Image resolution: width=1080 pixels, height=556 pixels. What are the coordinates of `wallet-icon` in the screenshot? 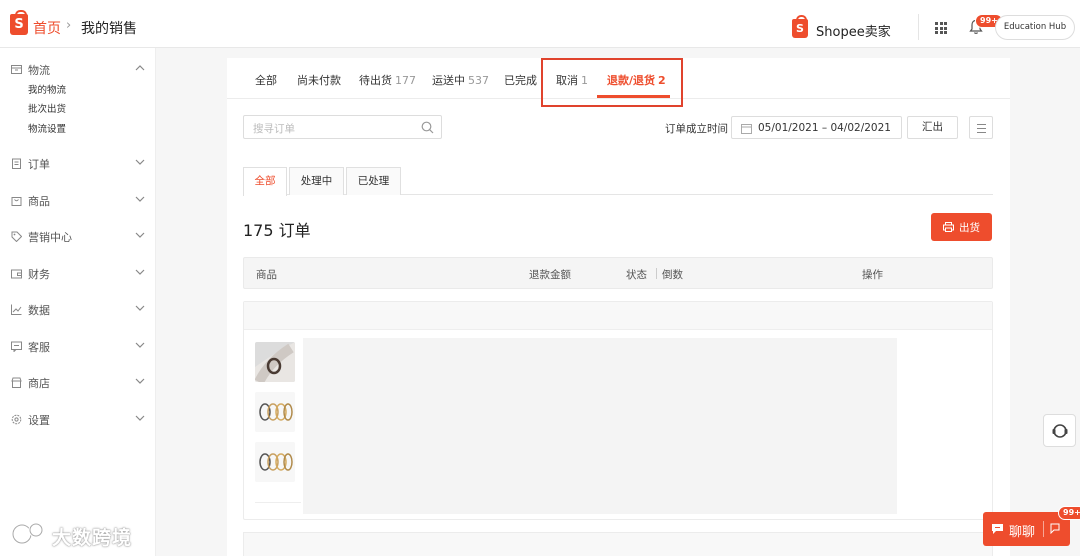 It's located at (16, 274).